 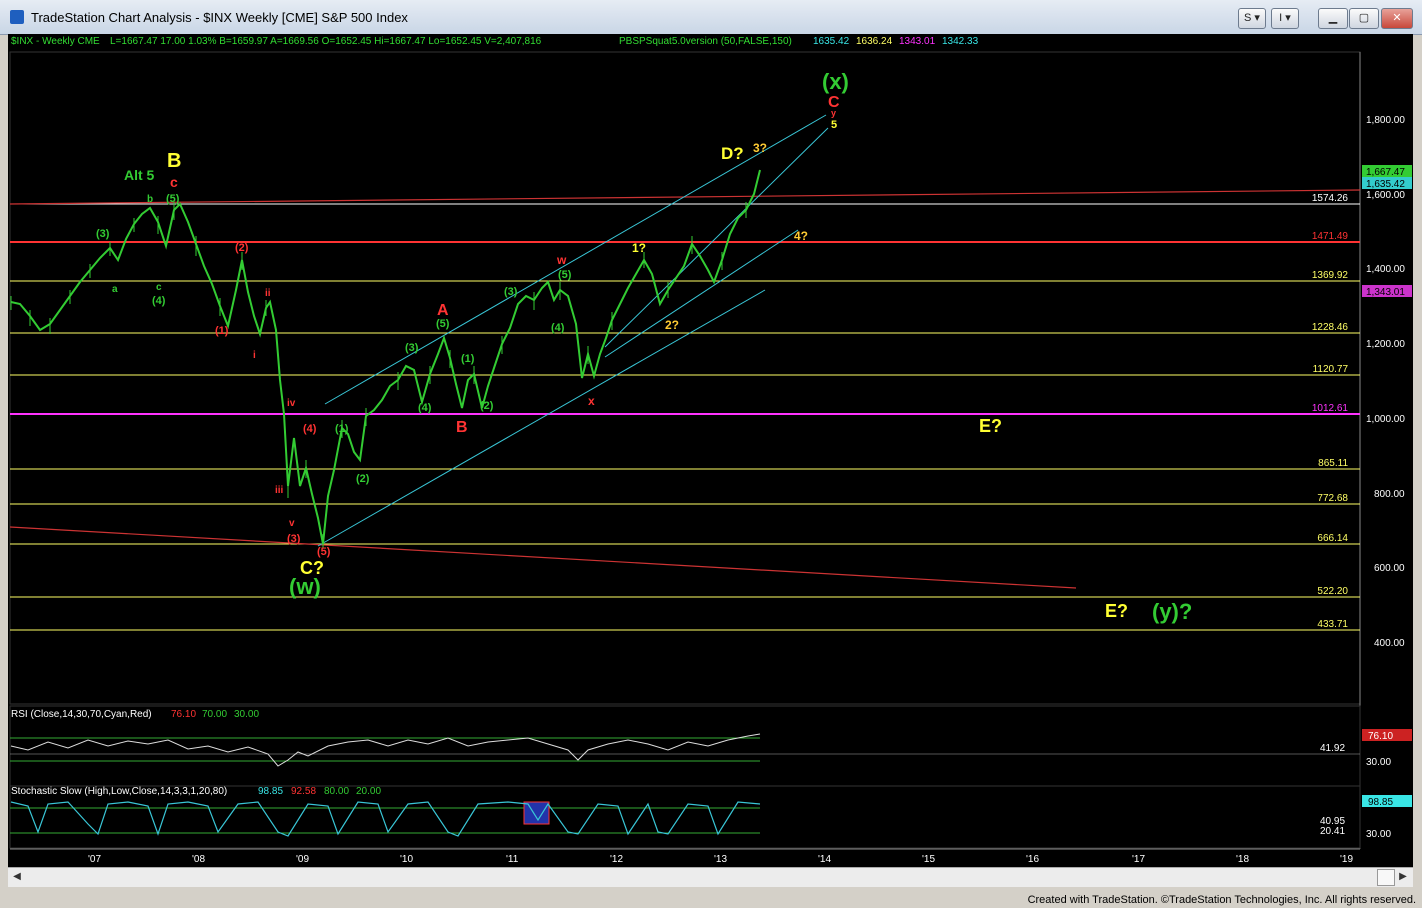 What do you see at coordinates (198, 859) in the screenshot?
I see `time-axis-label: '08` at bounding box center [198, 859].